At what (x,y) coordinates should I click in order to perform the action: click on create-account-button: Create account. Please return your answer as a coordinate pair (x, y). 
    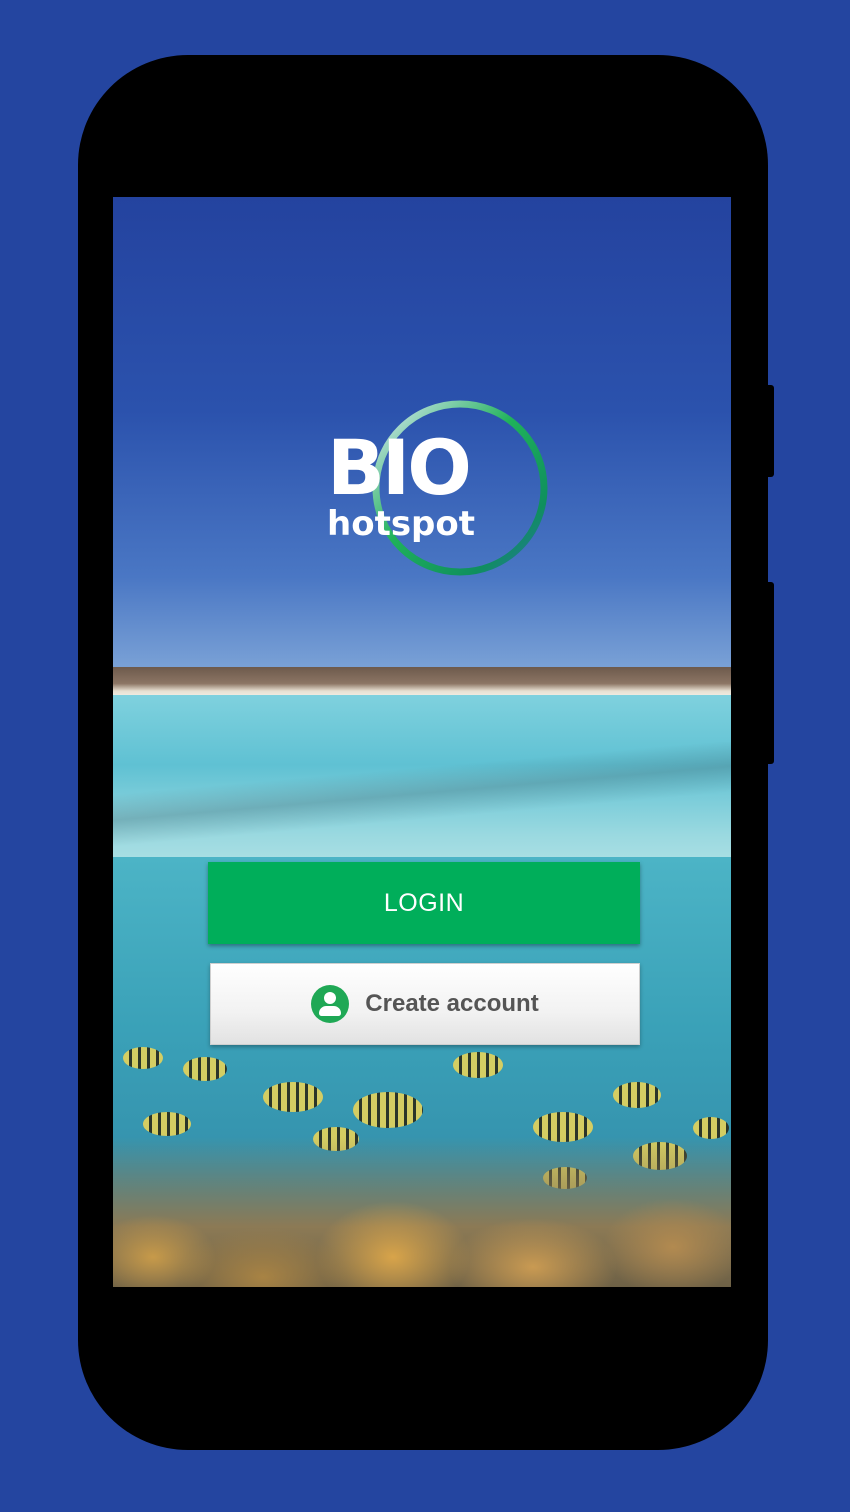
    Looking at the image, I should click on (425, 1004).